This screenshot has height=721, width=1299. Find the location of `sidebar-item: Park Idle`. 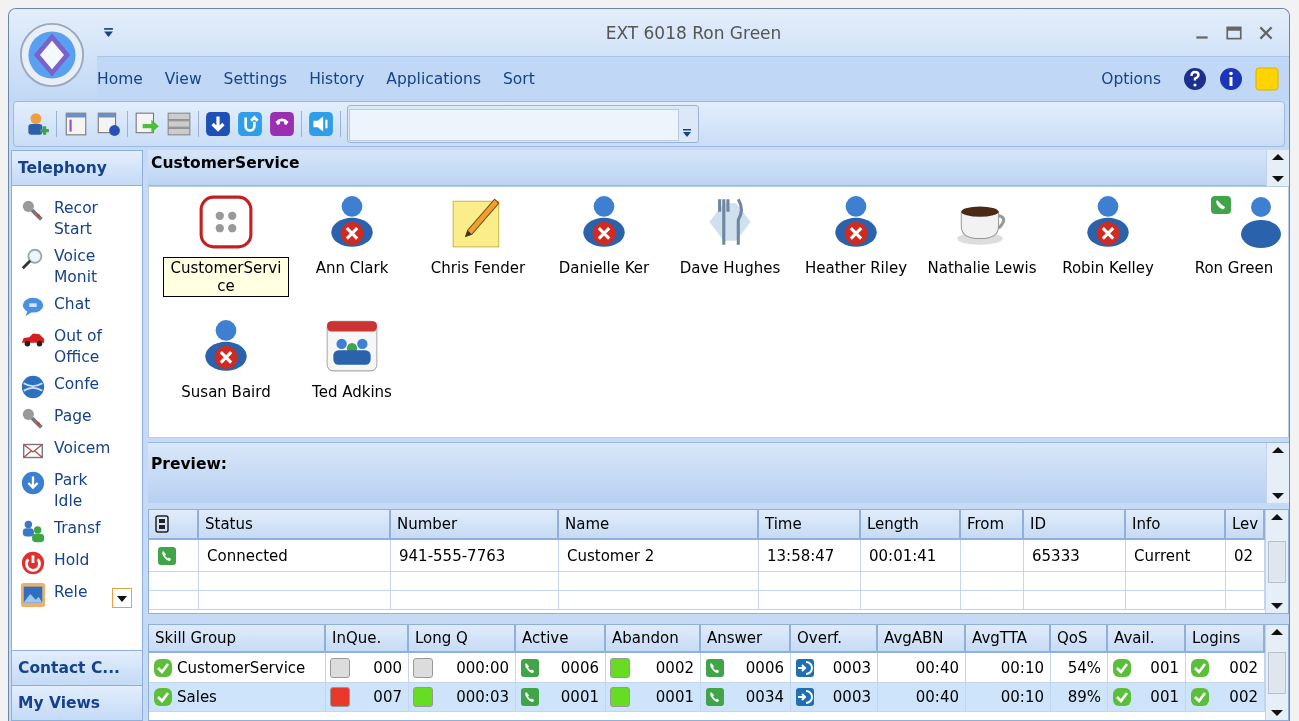

sidebar-item: Park Idle is located at coordinates (71, 491).